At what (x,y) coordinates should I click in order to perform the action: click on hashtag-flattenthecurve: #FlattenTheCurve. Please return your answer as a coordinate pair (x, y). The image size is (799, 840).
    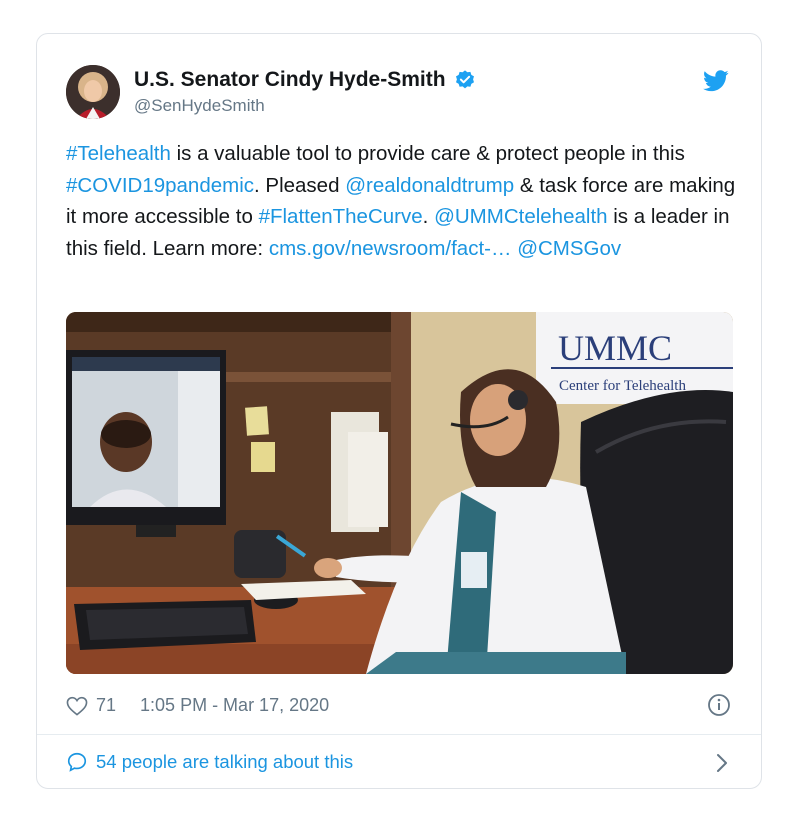
    Looking at the image, I should click on (341, 216).